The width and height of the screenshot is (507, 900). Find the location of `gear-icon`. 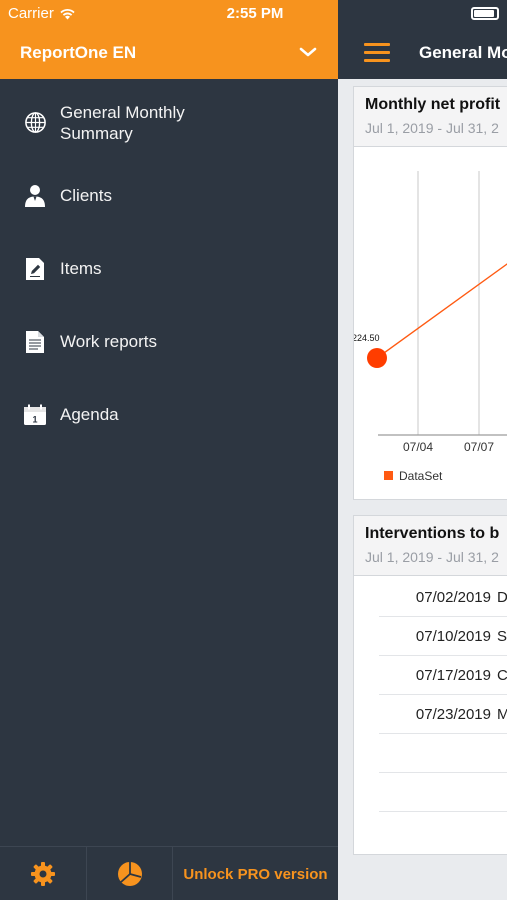

gear-icon is located at coordinates (43, 874).